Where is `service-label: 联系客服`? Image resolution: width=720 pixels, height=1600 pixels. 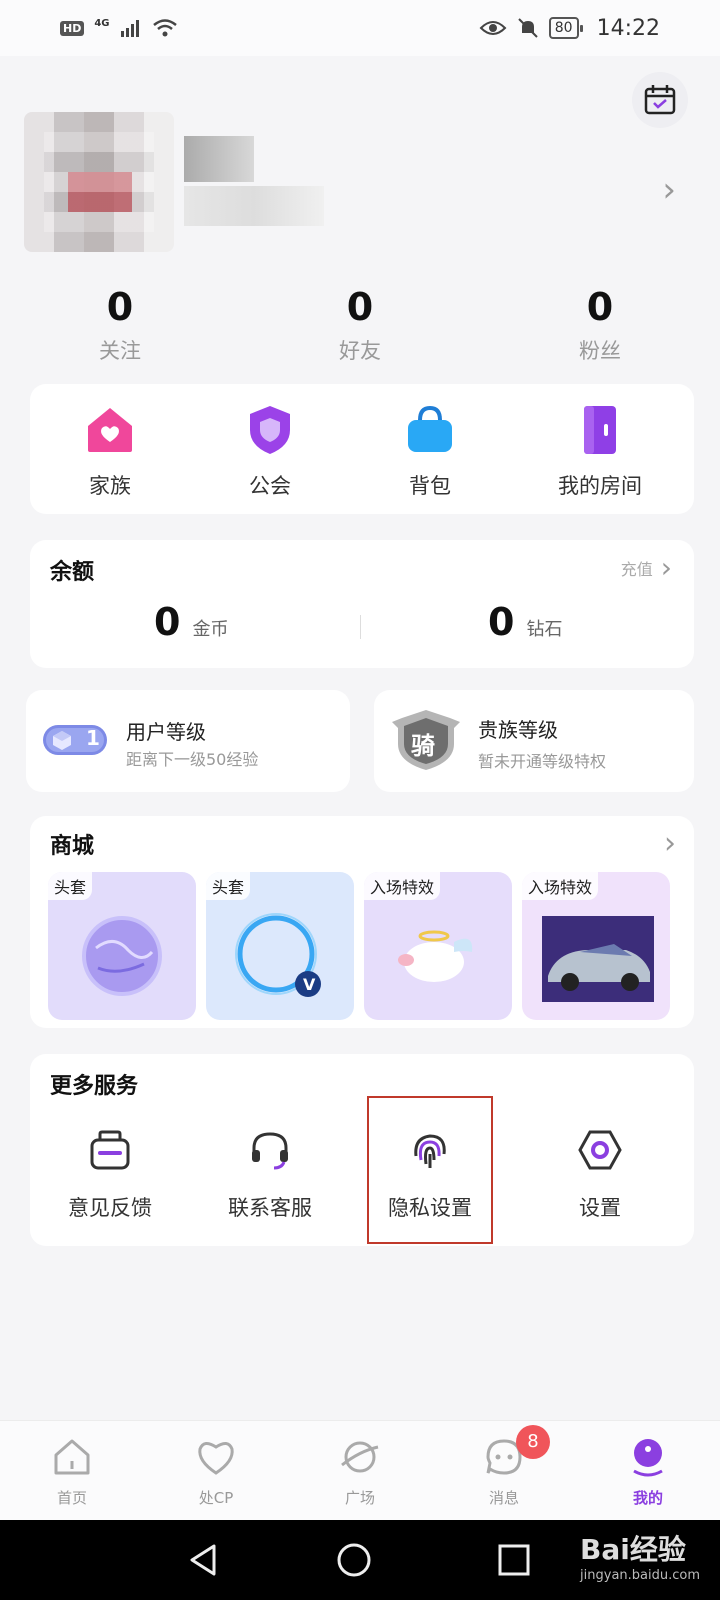 service-label: 联系客服 is located at coordinates (270, 1208).